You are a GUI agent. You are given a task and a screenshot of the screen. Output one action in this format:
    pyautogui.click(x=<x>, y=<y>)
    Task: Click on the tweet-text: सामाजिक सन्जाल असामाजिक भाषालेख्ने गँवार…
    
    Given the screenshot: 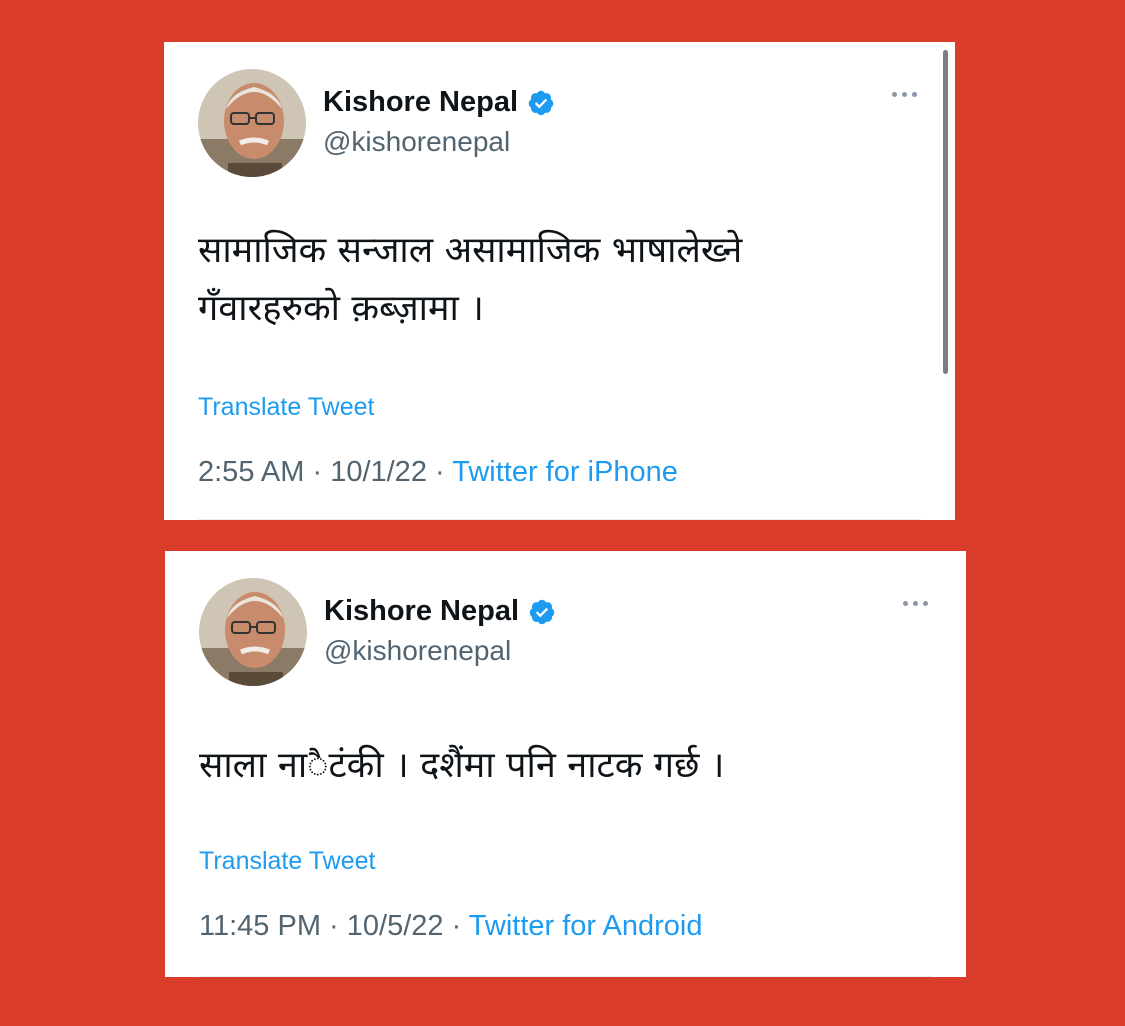 What is the action you would take?
    pyautogui.click(x=470, y=279)
    